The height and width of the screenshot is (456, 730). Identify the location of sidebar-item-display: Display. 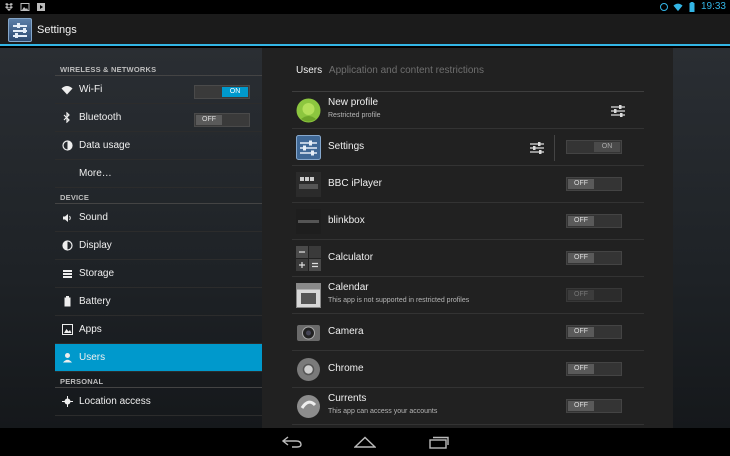
(158, 246).